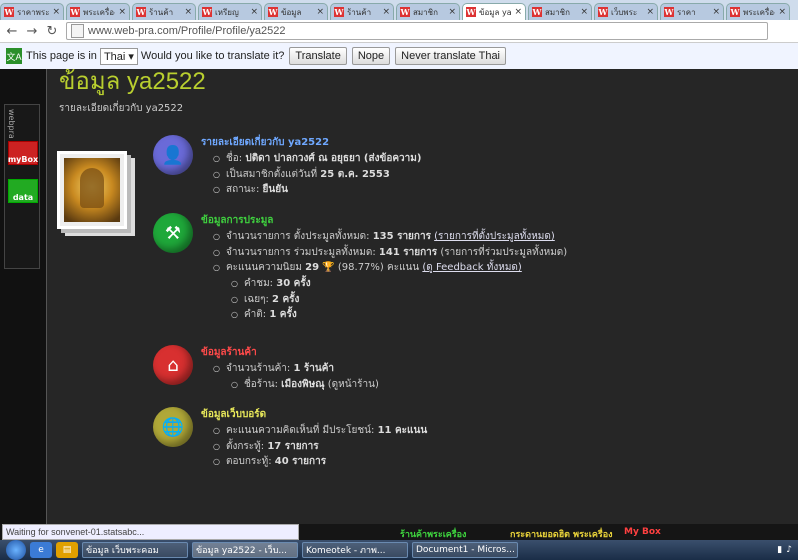  What do you see at coordinates (320, 447) in the screenshot?
I see `threads-row: ตั้งกระทู้: 17 รายการ` at bounding box center [320, 447].